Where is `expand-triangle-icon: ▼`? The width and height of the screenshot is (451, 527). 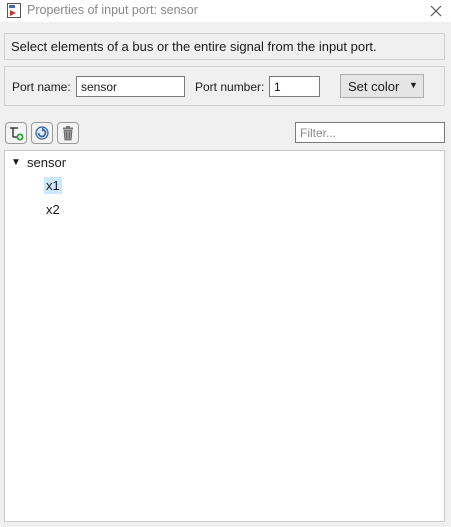
expand-triangle-icon: ▼ is located at coordinates (16, 162).